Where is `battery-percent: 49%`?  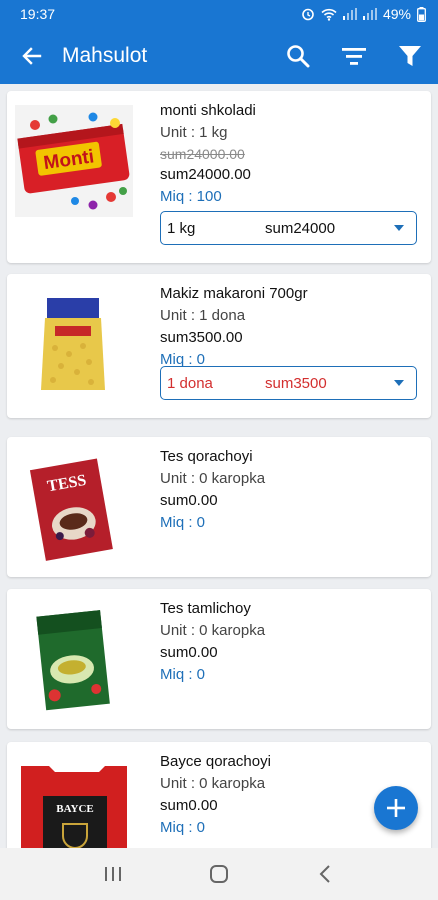
battery-percent: 49% is located at coordinates (396, 14).